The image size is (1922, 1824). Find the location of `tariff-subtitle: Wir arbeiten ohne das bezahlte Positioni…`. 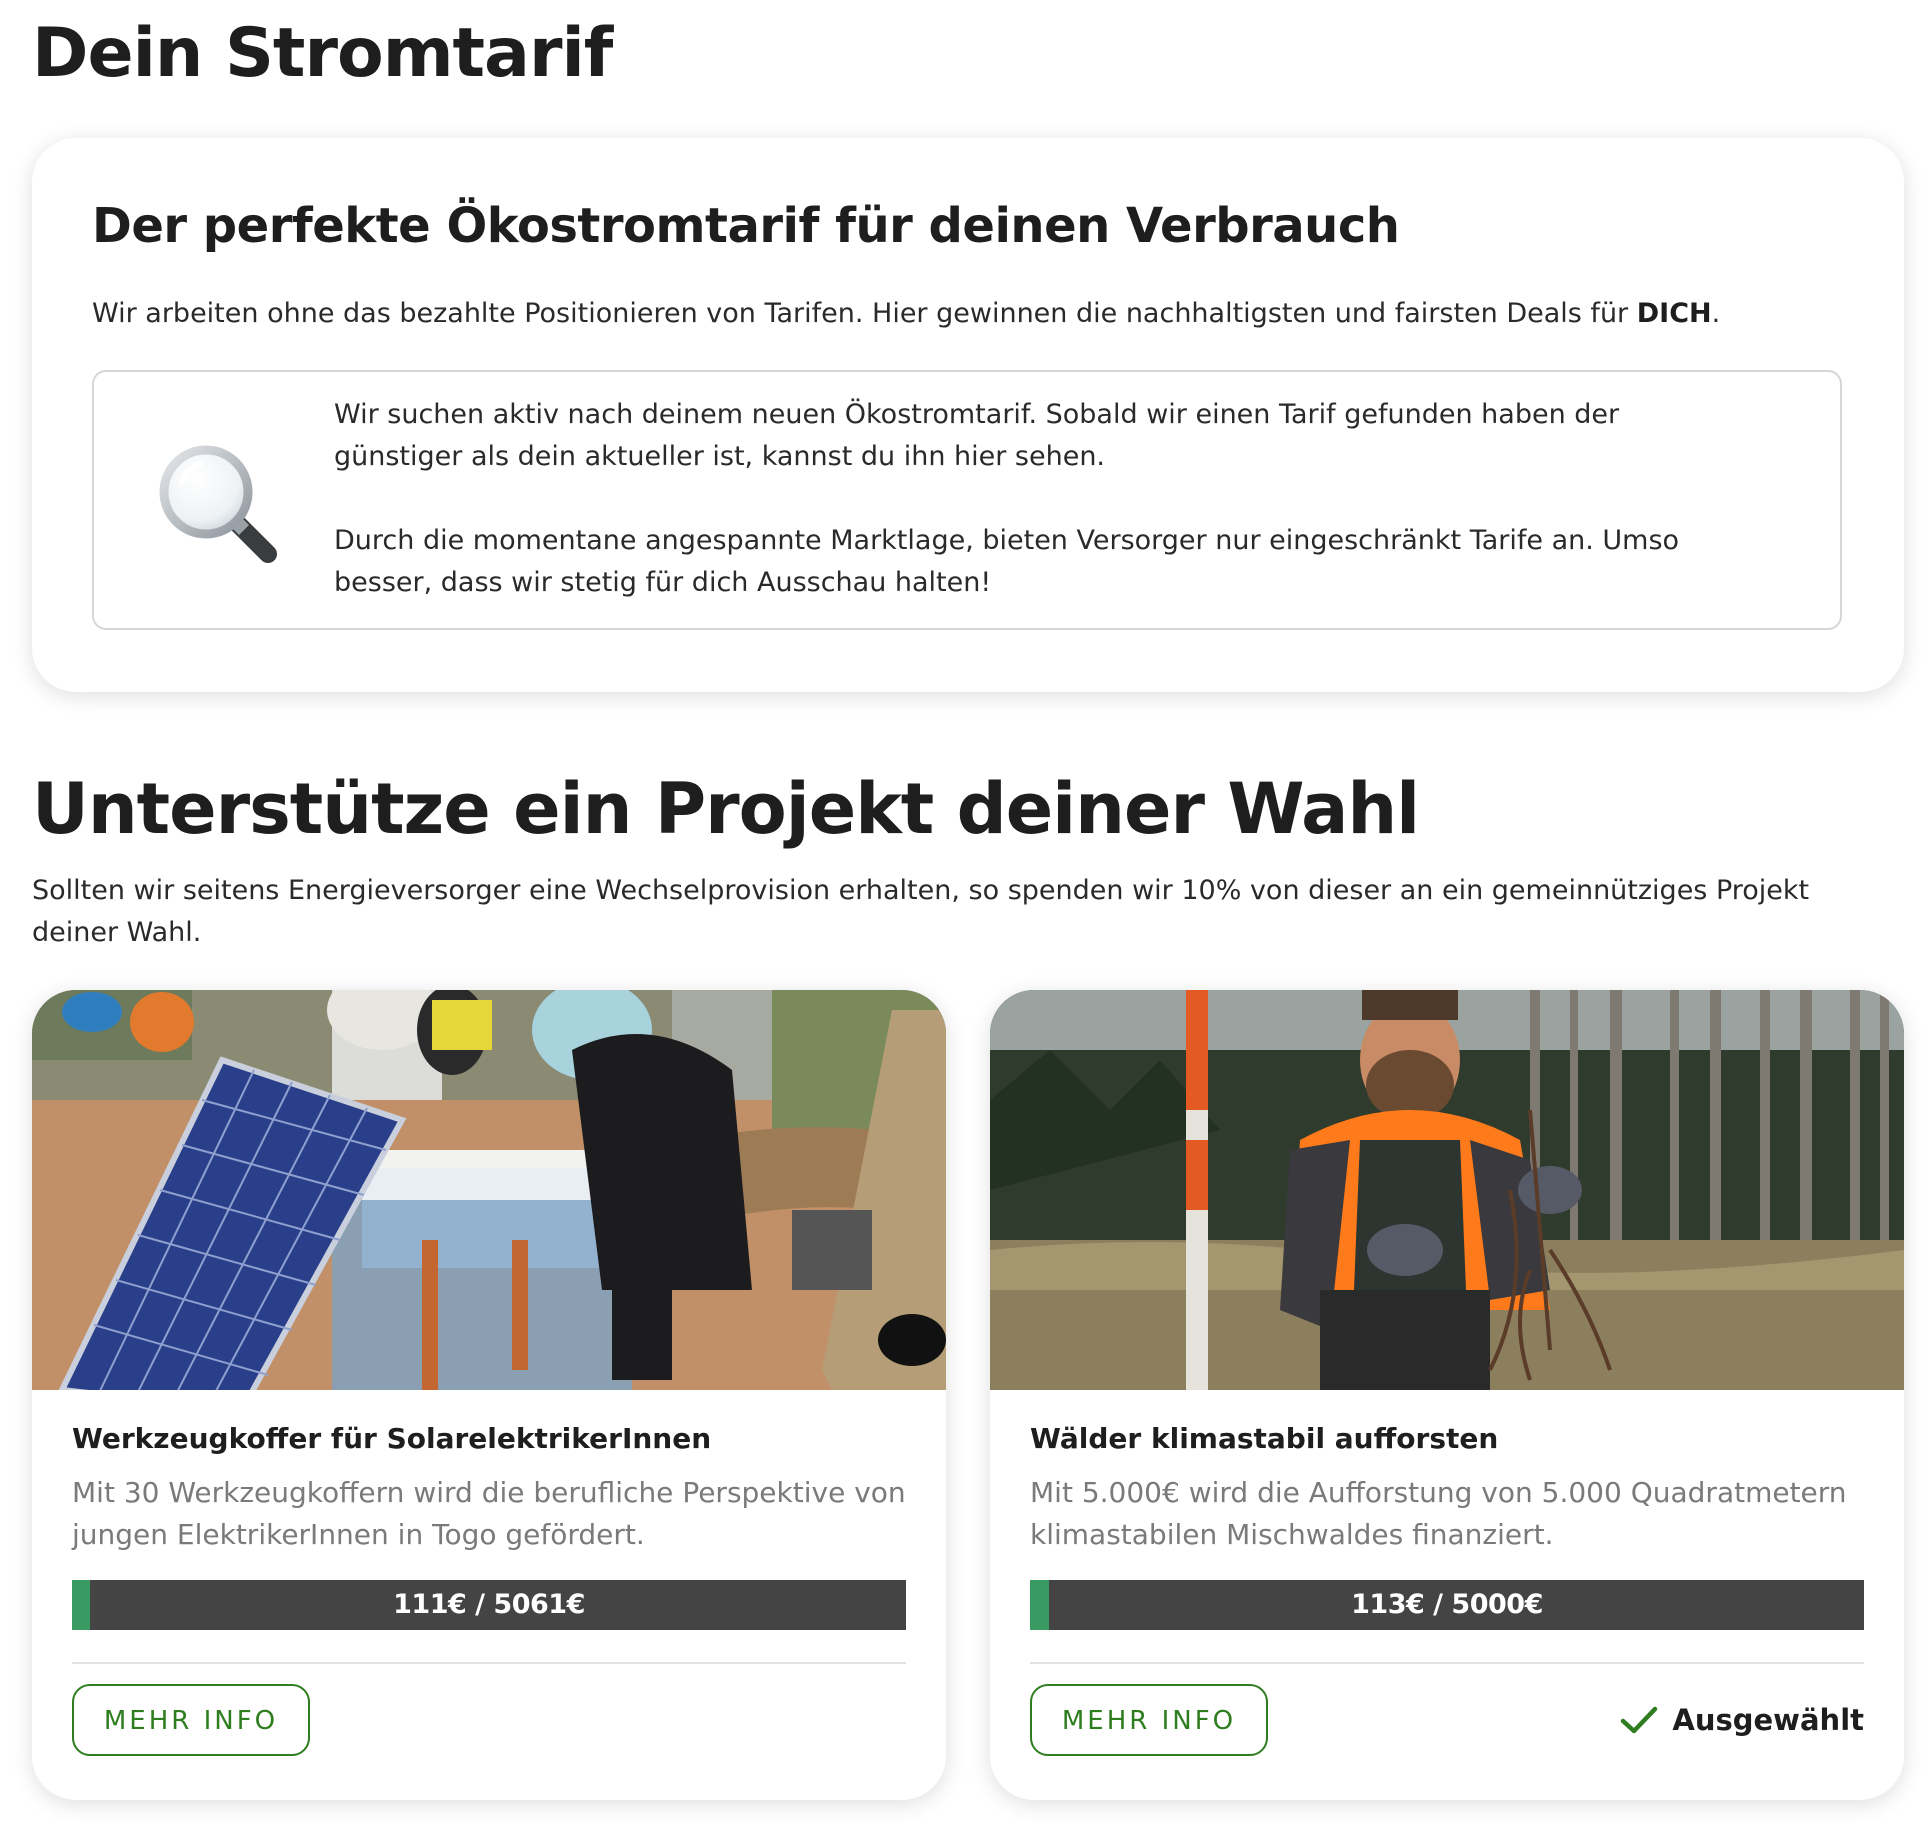

tariff-subtitle: Wir arbeiten ohne das bezahlte Positioni… is located at coordinates (906, 313).